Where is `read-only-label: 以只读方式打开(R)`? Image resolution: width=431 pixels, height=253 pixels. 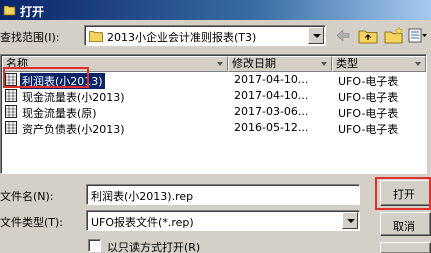
read-only-label: 以只读方式打开(R) is located at coordinates (154, 247).